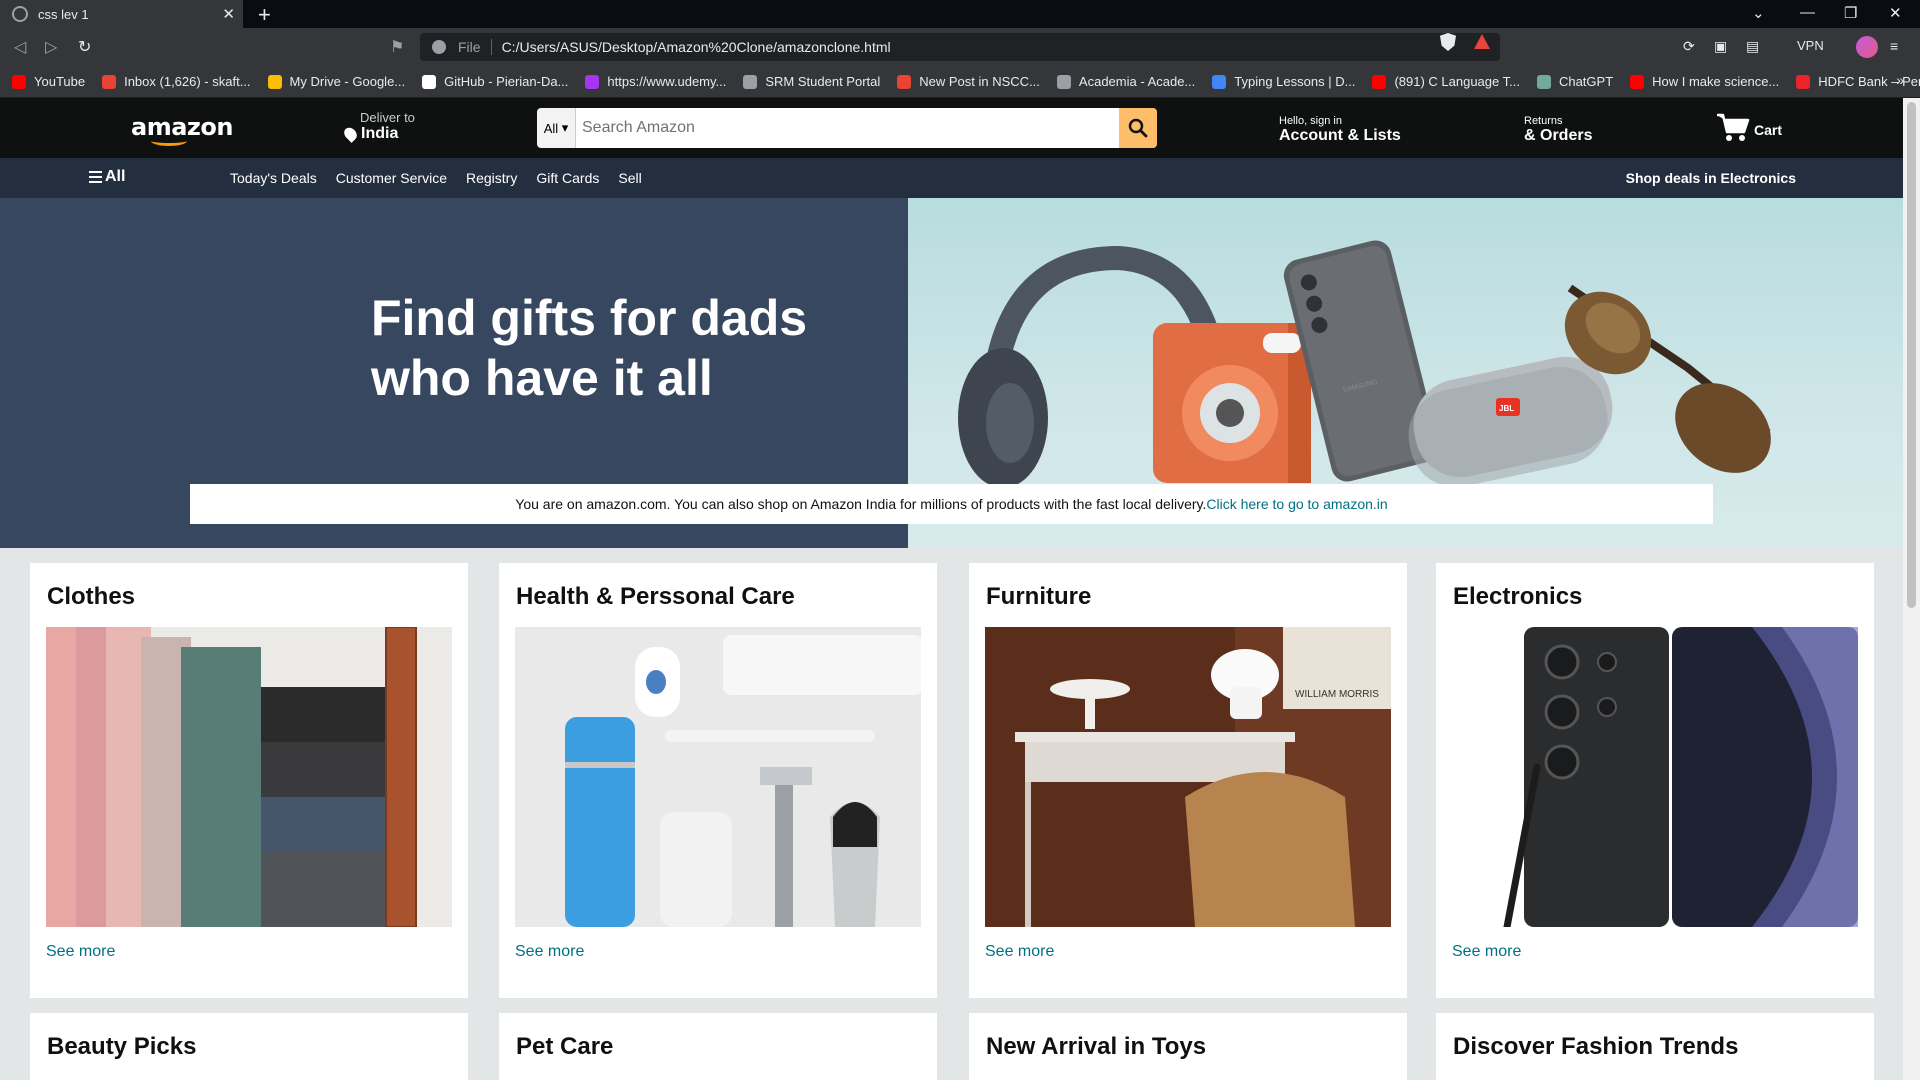 The width and height of the screenshot is (1920, 1080). I want to click on account-lists: Hello, sign in Account & Lists, so click(1340, 130).